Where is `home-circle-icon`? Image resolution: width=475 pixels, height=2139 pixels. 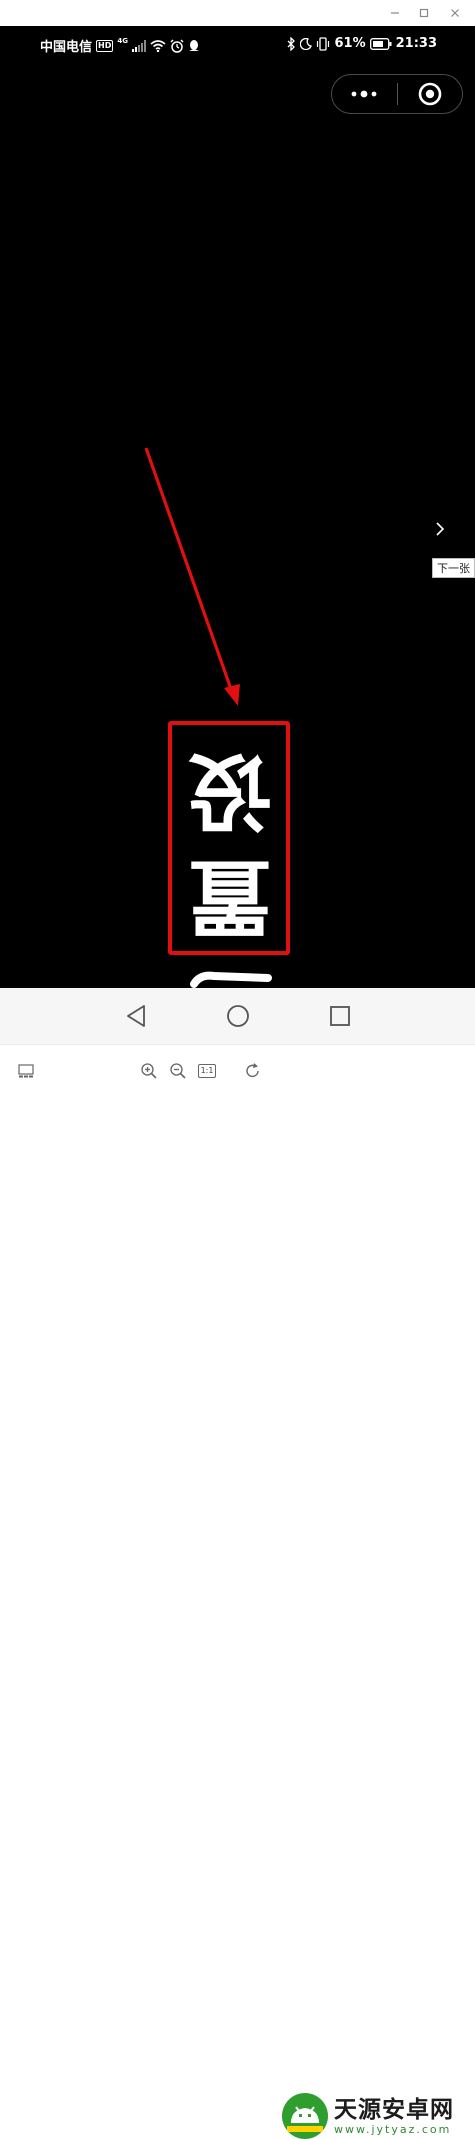
home-circle-icon is located at coordinates (237, 1016).